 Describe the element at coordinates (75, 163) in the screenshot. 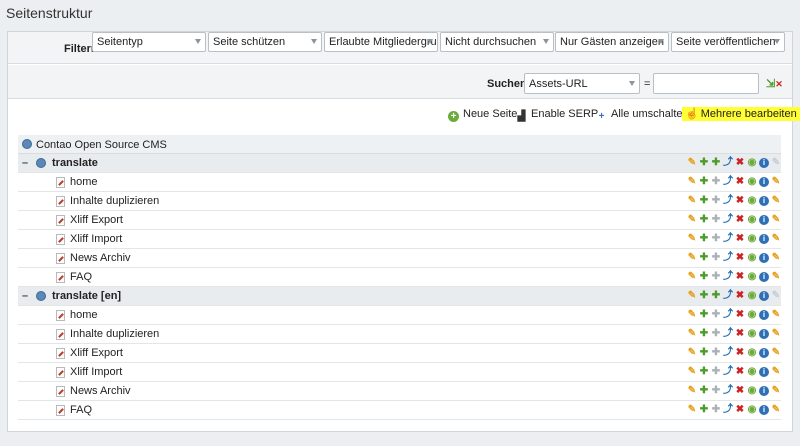

I see `tree-group-label: translate` at that location.